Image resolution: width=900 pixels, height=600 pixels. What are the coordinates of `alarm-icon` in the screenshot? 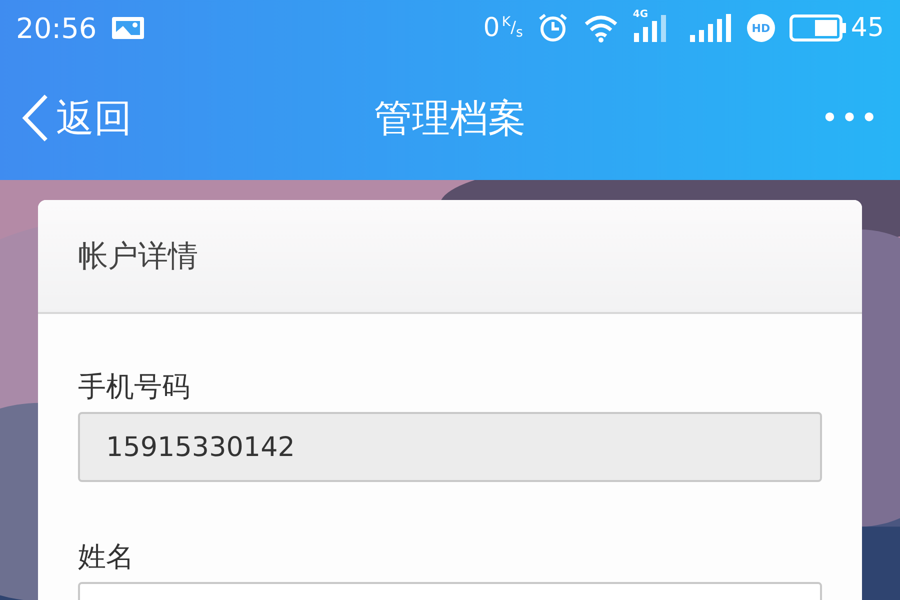 It's located at (552, 28).